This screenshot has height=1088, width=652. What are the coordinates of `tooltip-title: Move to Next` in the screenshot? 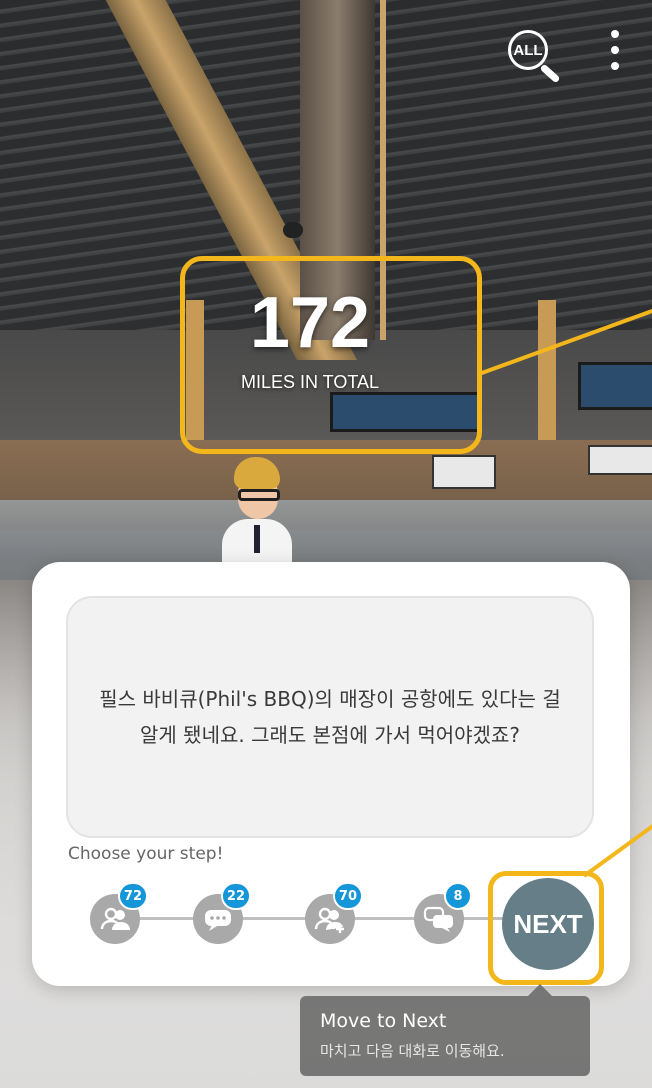 It's located at (383, 1021).